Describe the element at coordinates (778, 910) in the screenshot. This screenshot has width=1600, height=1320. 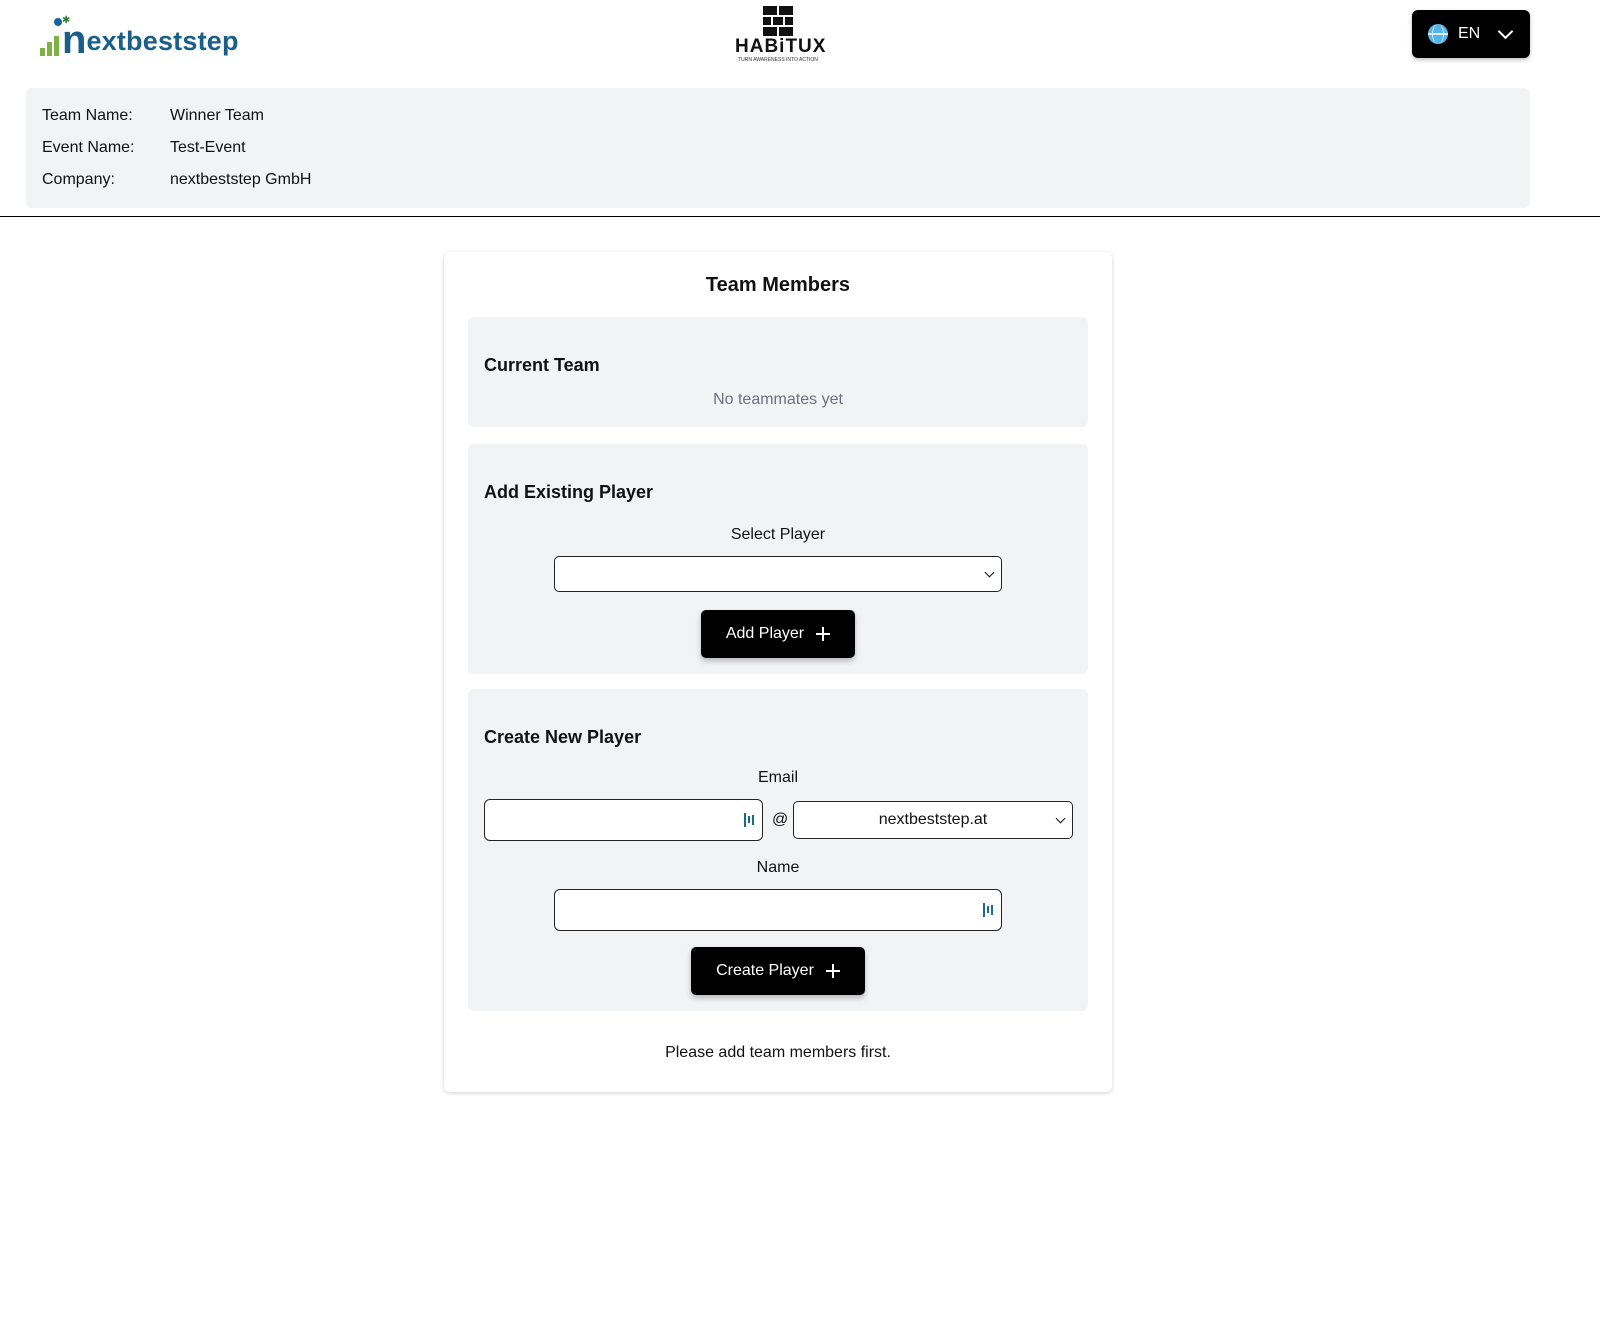
I see `name-input` at that location.